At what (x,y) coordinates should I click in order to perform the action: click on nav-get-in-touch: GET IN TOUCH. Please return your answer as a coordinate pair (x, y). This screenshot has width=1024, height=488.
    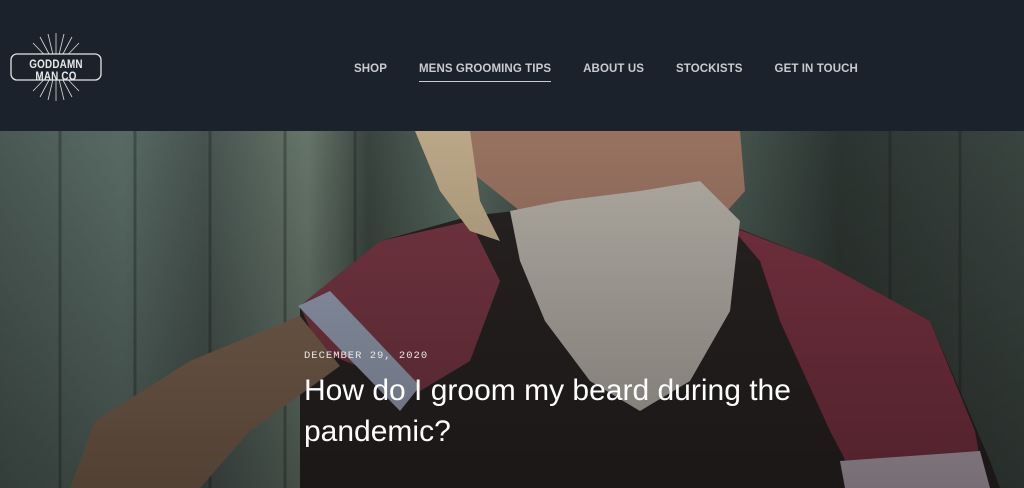
    Looking at the image, I should click on (816, 72).